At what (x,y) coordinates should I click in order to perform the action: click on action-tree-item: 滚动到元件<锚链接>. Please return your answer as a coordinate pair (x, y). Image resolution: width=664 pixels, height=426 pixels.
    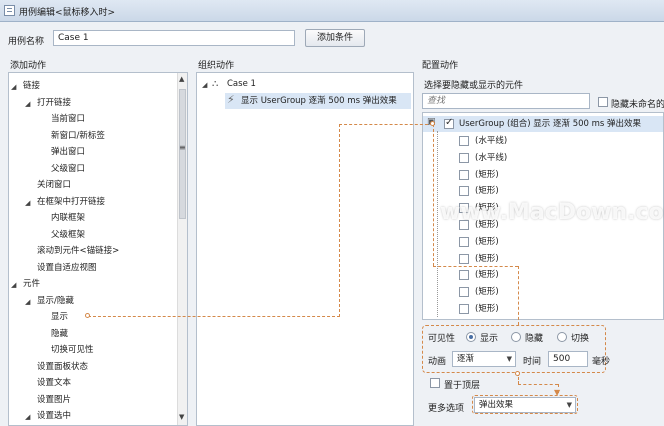
    Looking at the image, I should click on (78, 251).